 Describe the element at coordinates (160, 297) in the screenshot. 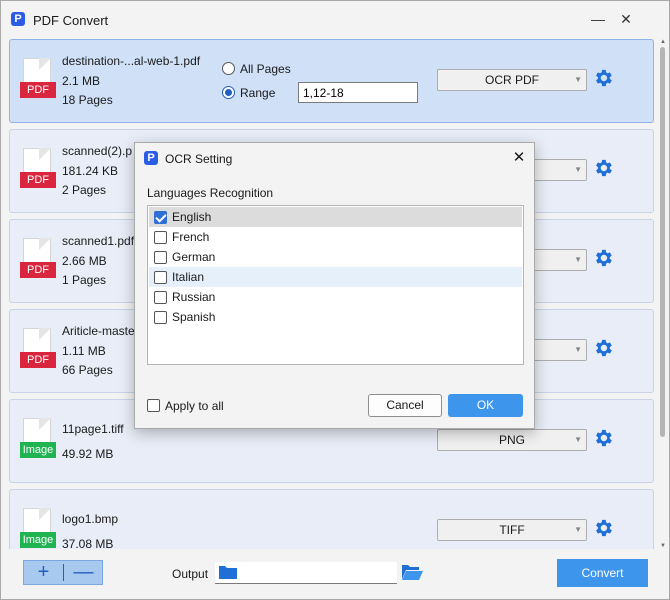

I see `russian-checkbox` at that location.